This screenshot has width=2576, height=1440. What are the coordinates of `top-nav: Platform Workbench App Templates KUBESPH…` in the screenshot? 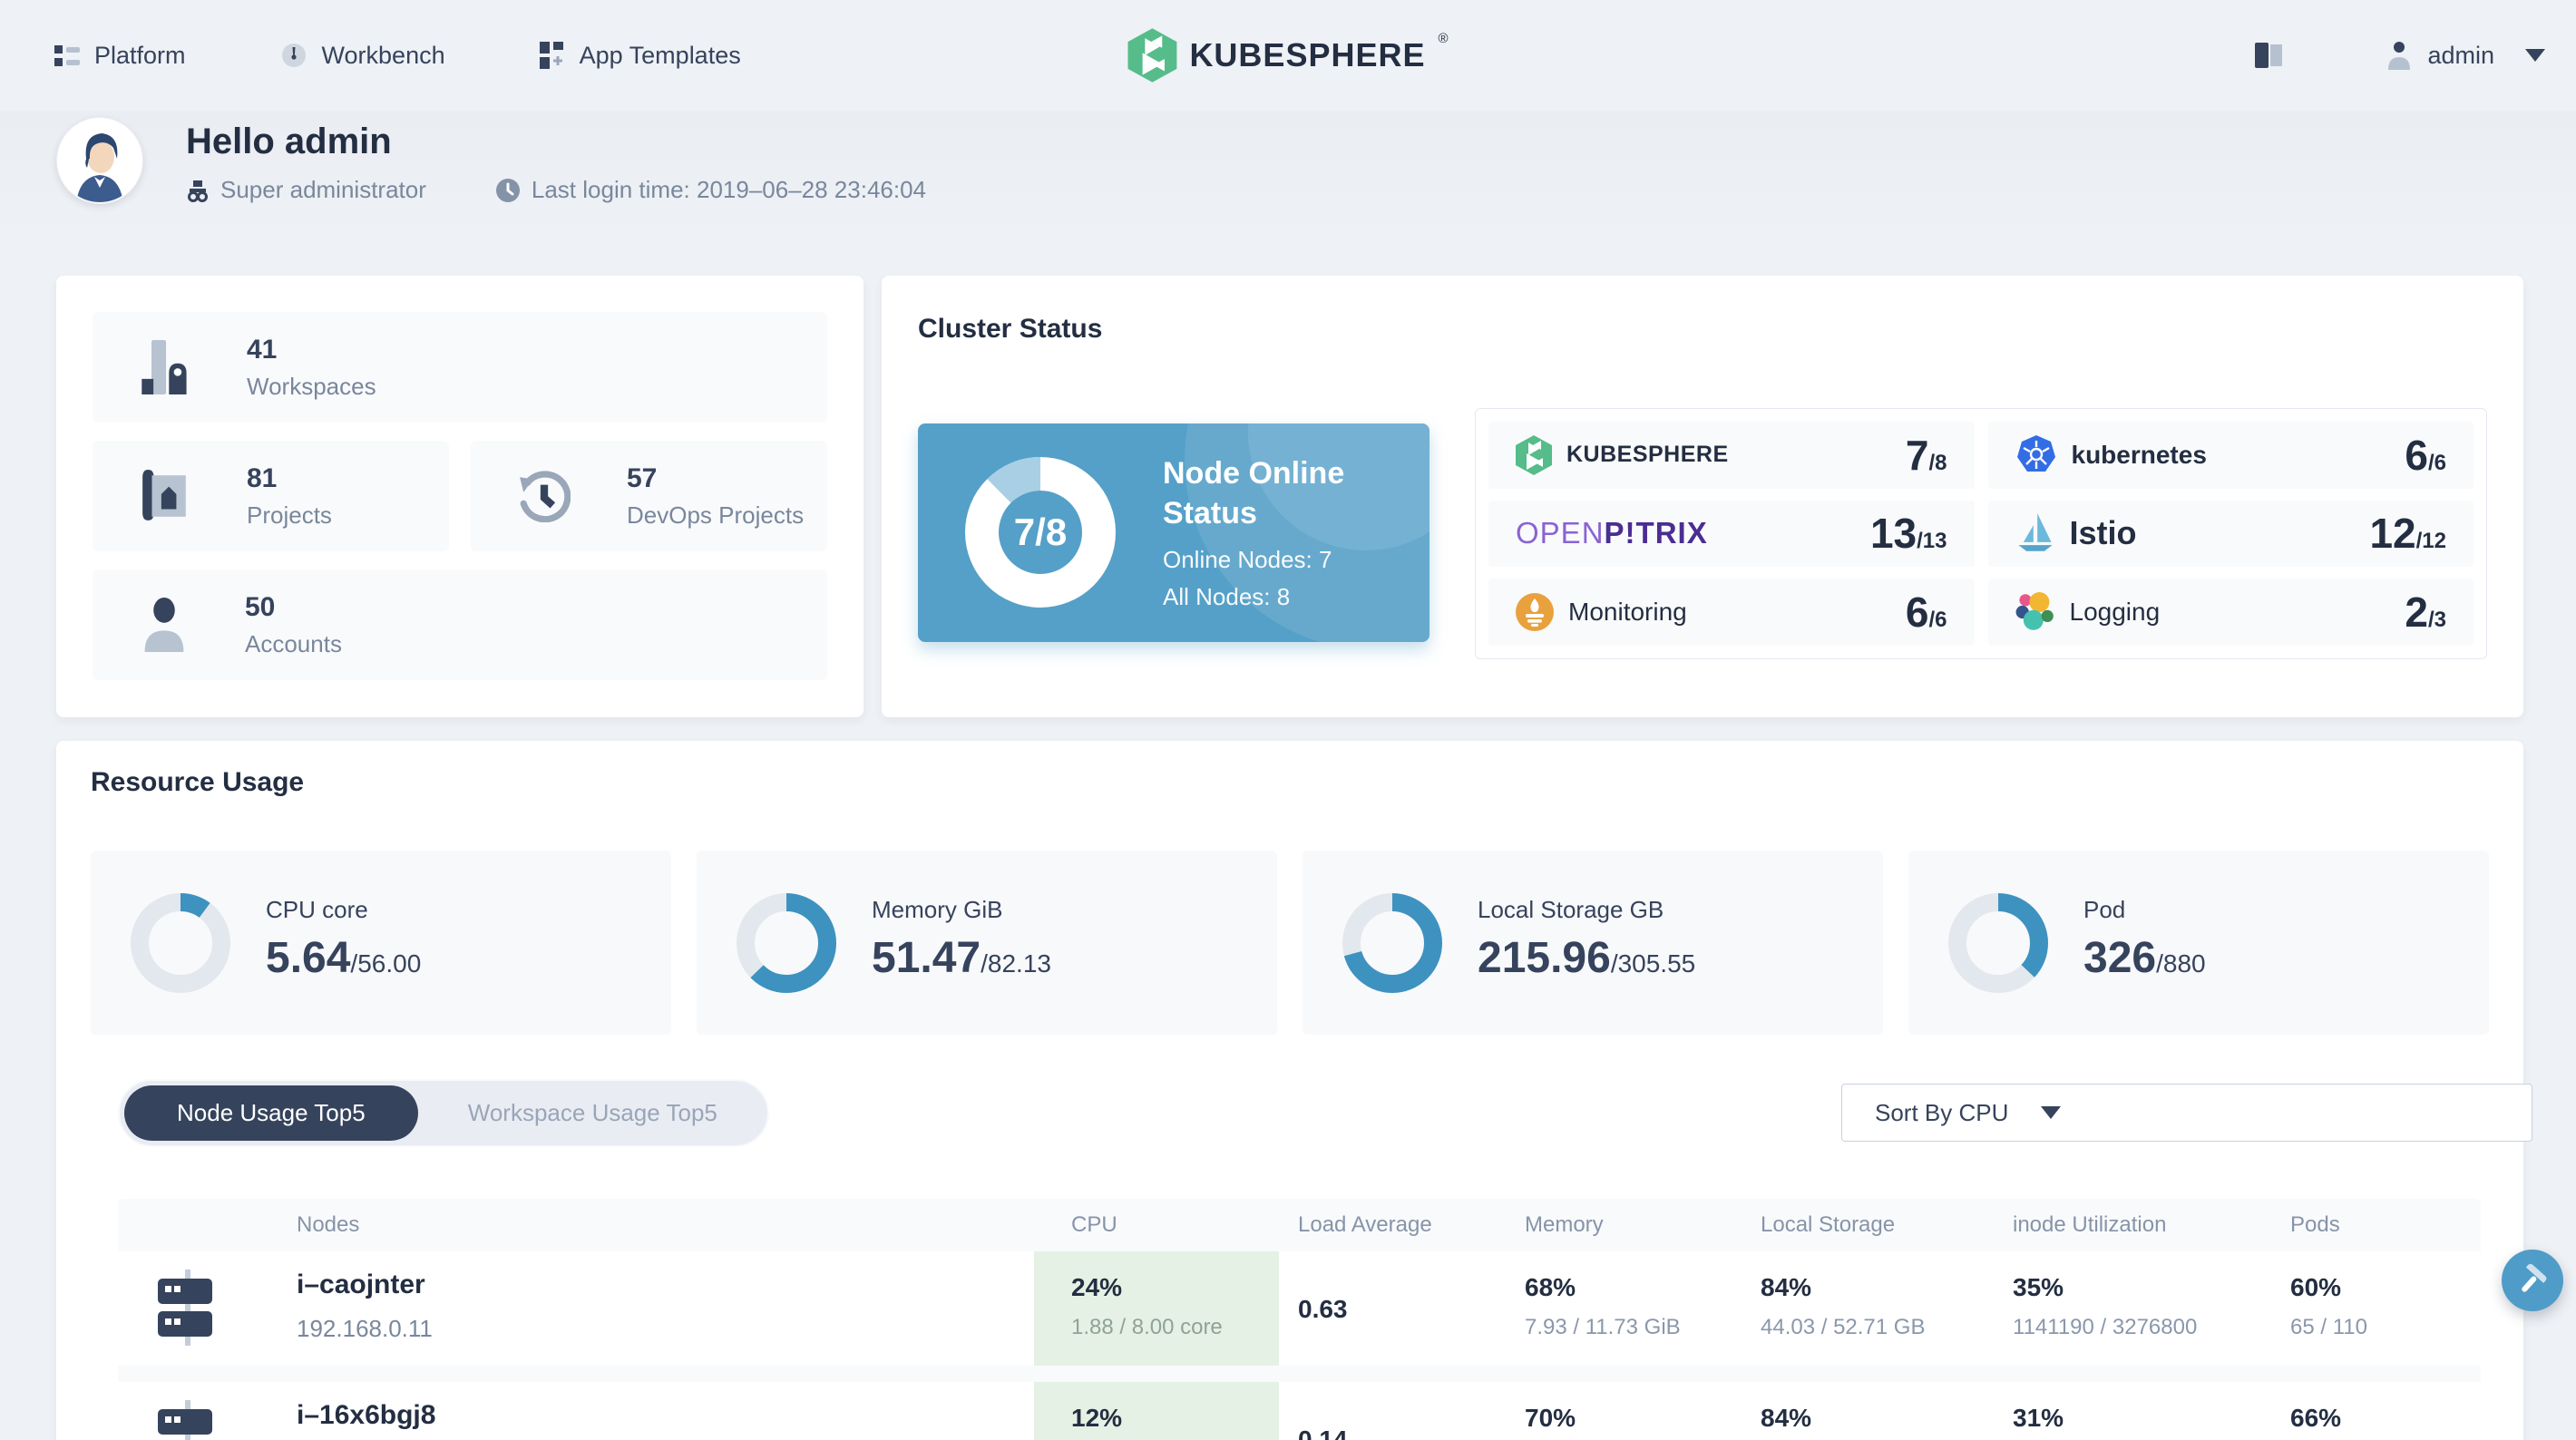 It's located at (1288, 56).